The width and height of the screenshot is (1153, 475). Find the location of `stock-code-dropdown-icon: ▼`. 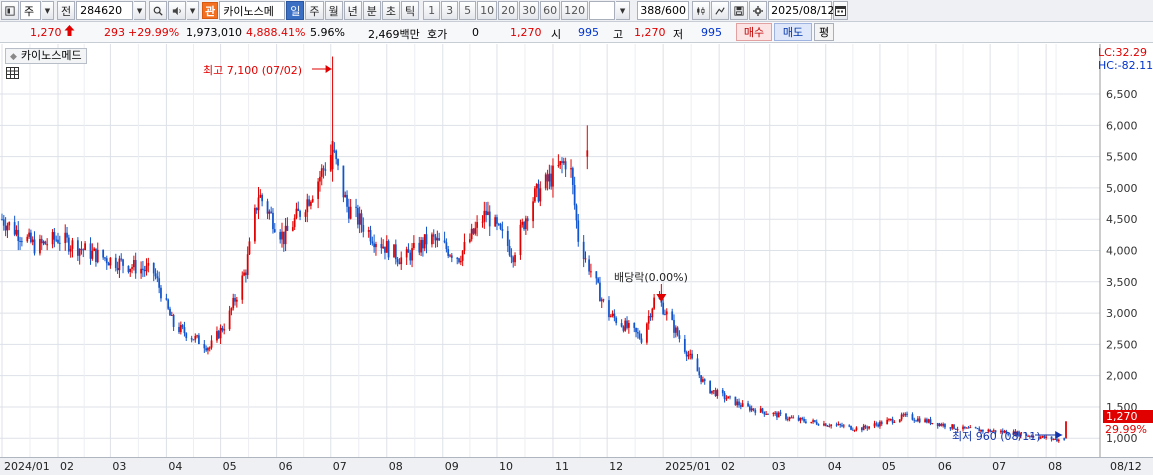

stock-code-dropdown-icon: ▼ is located at coordinates (140, 10).